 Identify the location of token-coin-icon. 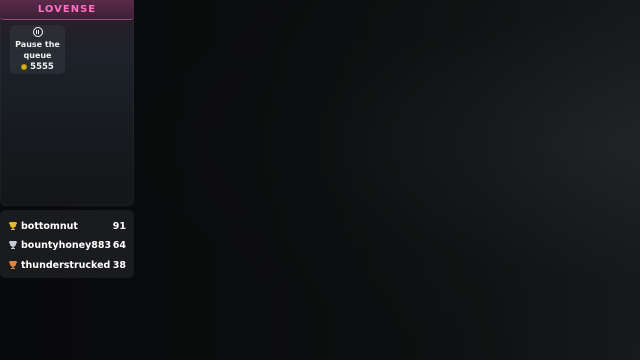
(24, 67).